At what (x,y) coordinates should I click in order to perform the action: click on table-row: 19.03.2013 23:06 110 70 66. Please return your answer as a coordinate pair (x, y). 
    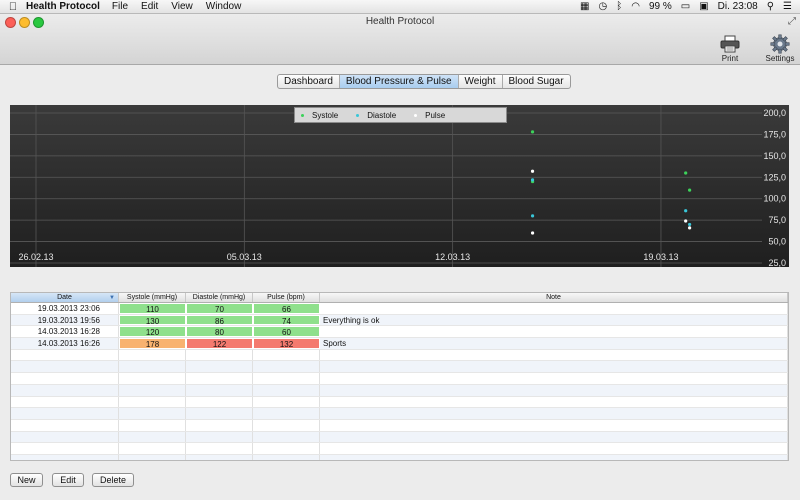
    Looking at the image, I should click on (399, 309).